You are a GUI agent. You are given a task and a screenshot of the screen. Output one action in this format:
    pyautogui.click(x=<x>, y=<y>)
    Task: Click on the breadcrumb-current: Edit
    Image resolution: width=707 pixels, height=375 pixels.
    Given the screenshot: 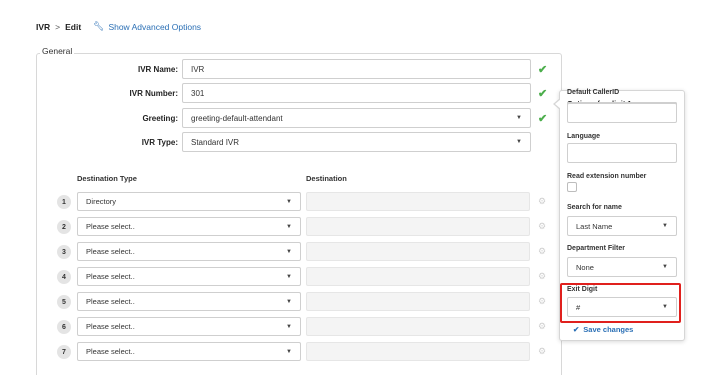 What is the action you would take?
    pyautogui.click(x=73, y=27)
    